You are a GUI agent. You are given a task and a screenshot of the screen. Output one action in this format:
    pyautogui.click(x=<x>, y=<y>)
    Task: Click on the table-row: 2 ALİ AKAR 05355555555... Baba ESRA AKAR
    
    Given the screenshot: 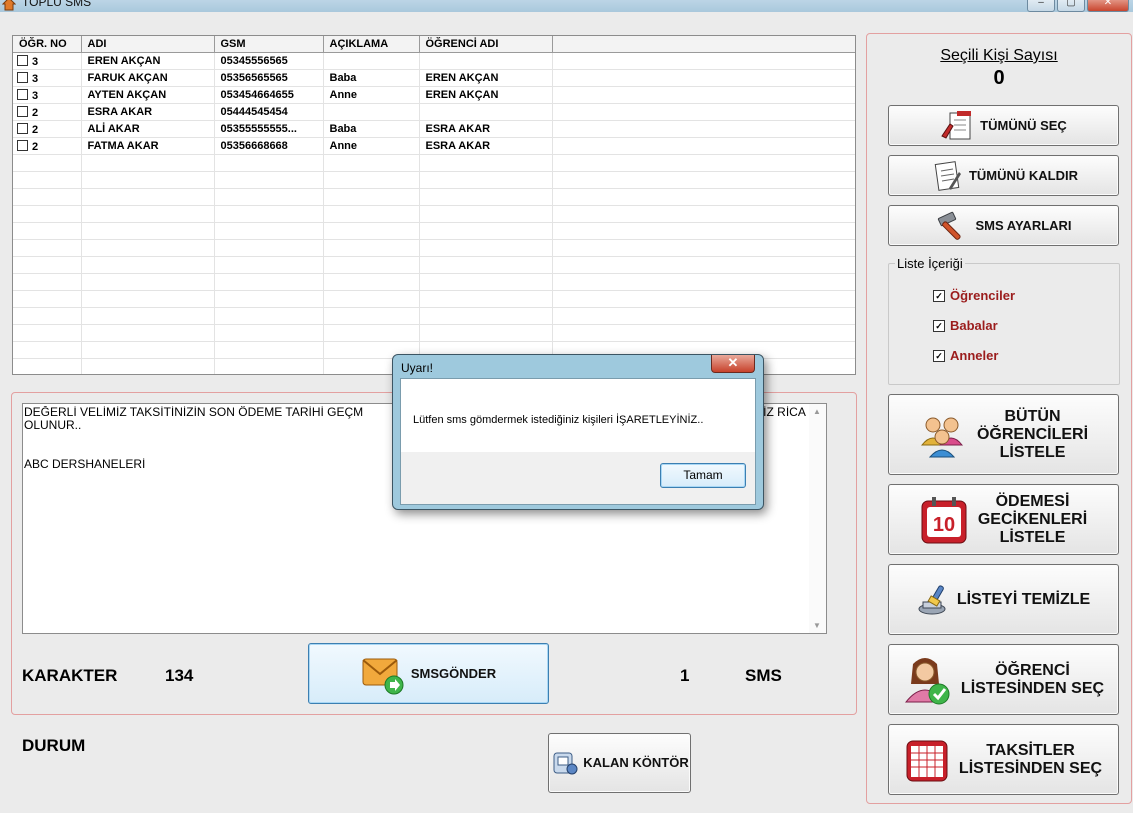 What is the action you would take?
    pyautogui.click(x=434, y=129)
    